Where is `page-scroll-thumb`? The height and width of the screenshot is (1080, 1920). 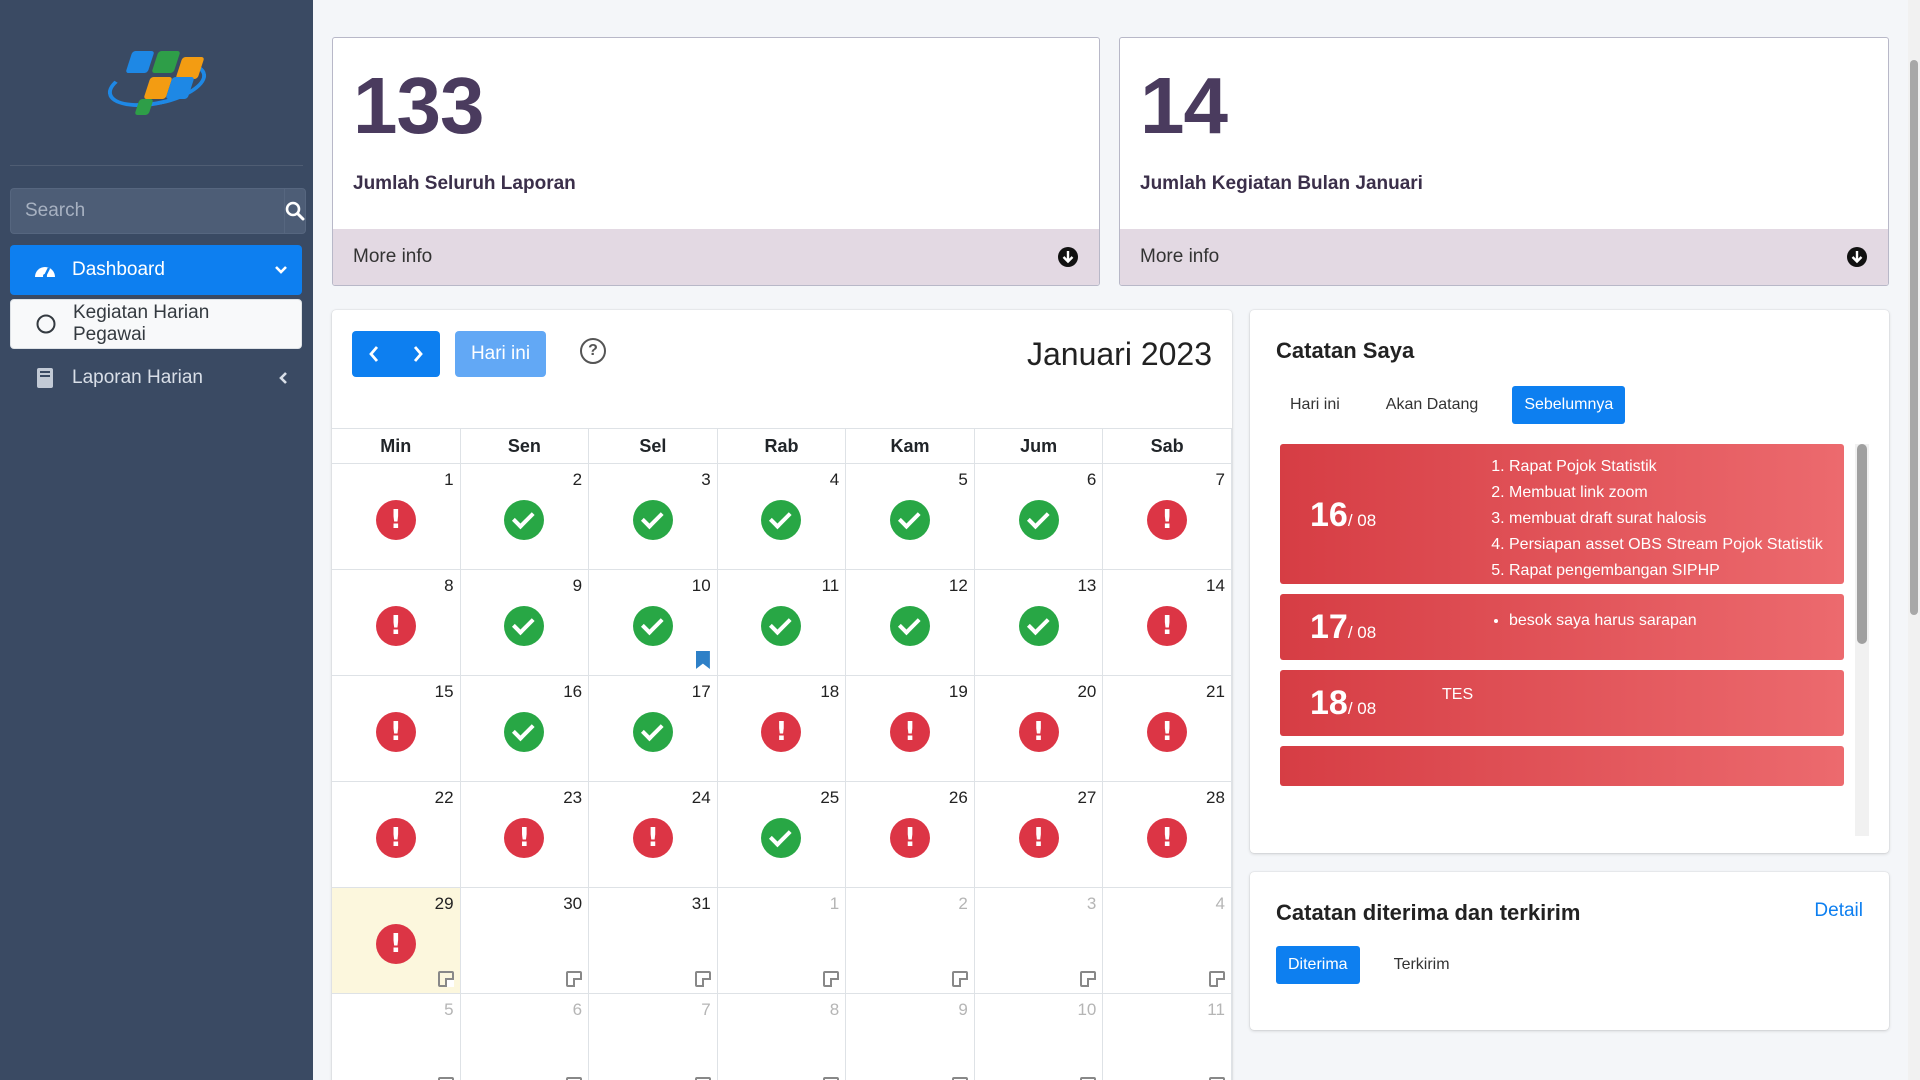 page-scroll-thumb is located at coordinates (1914, 337).